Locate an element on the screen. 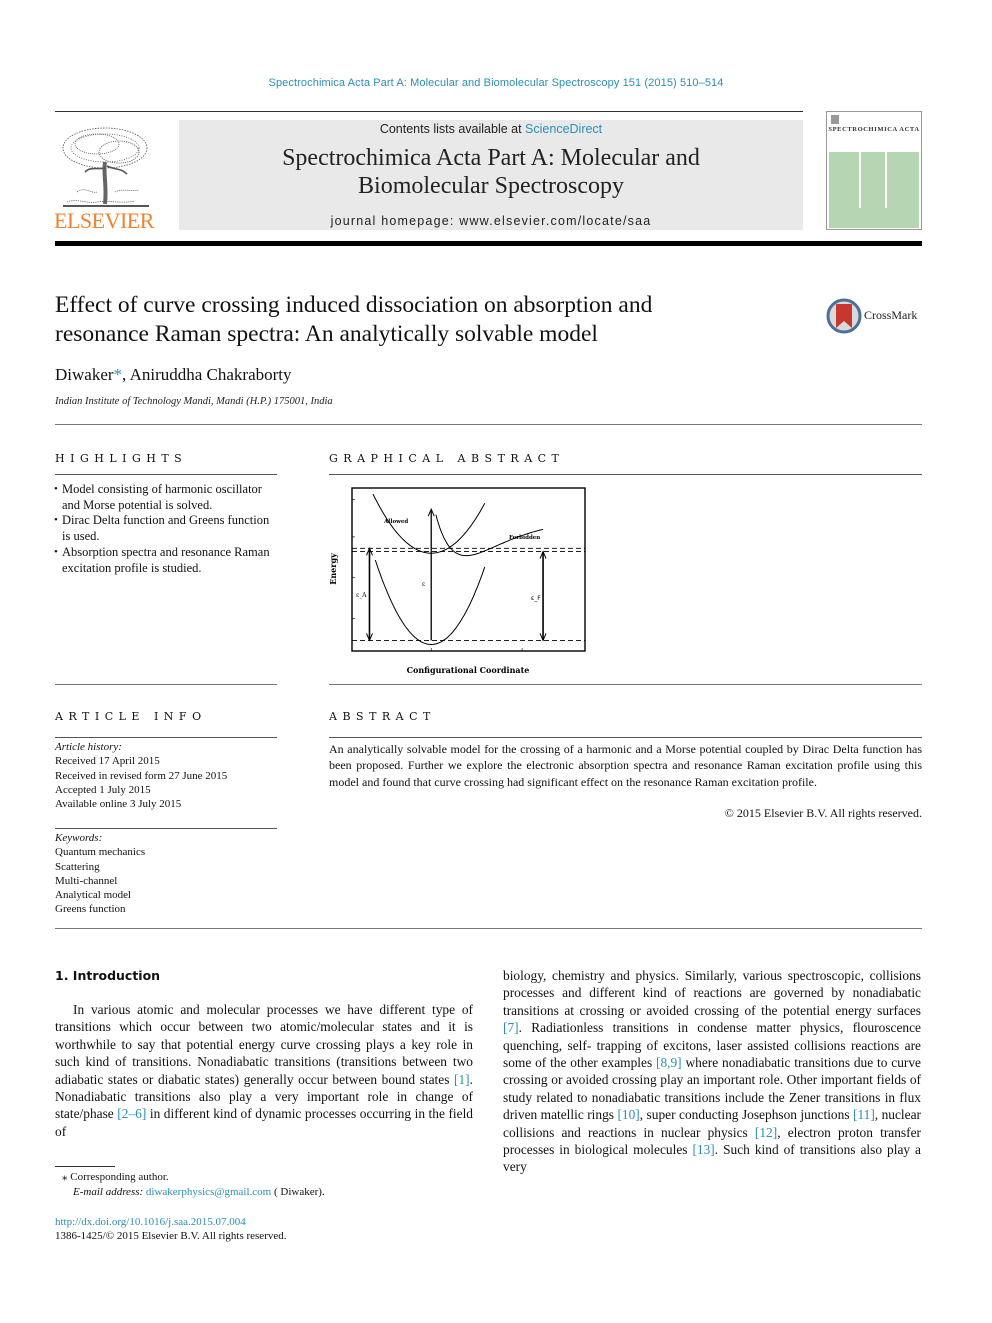 The height and width of the screenshot is (1323, 992). history-label: Article history: is located at coordinates (88, 747).